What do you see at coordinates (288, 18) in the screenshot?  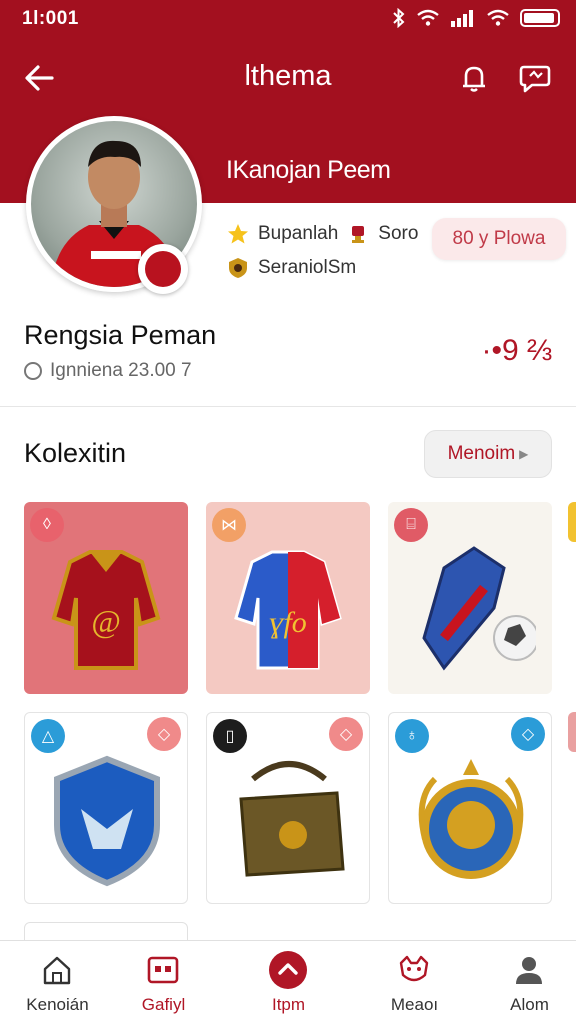 I see `status-bar: 1l:001` at bounding box center [288, 18].